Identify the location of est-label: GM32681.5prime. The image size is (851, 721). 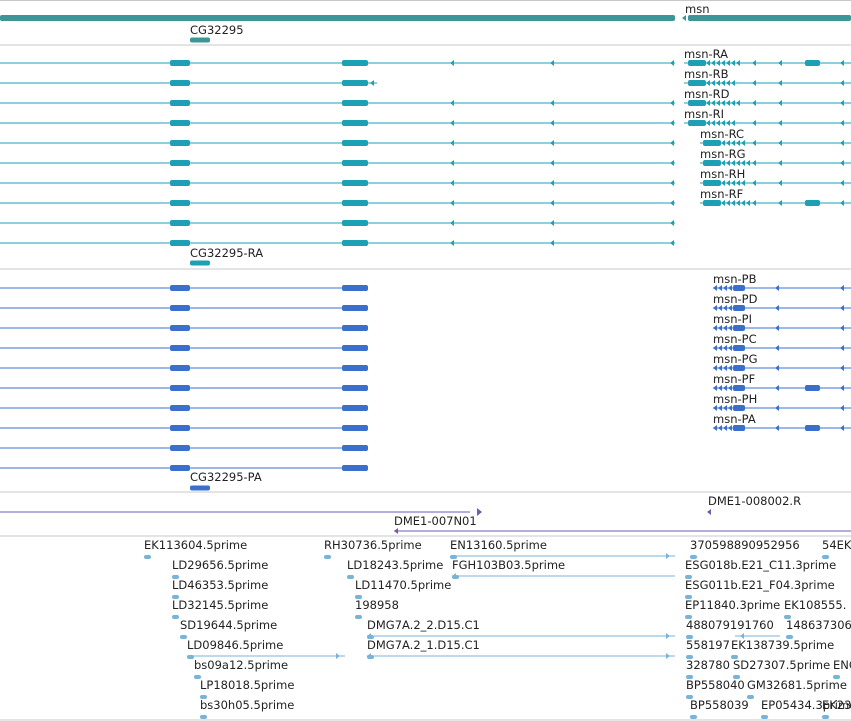
(797, 685).